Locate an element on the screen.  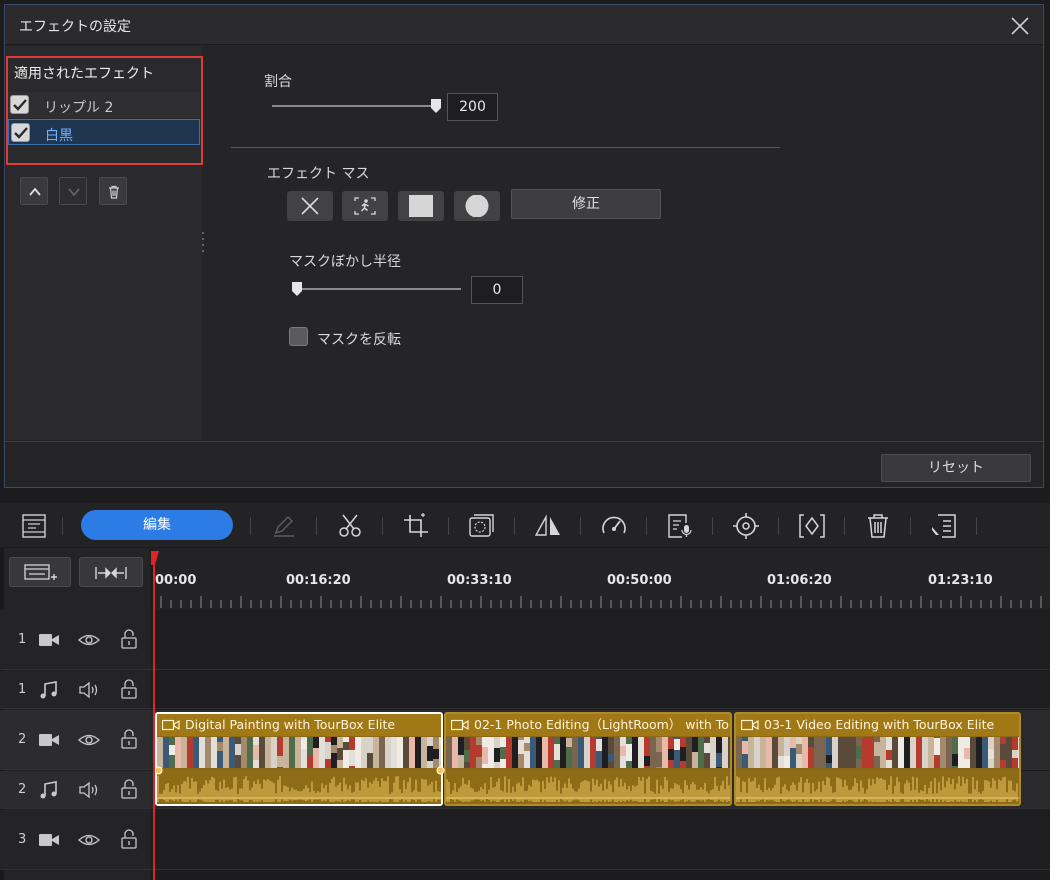
clip-title-bar: Digital Painting with TourBox Elite is located at coordinates (299, 725).